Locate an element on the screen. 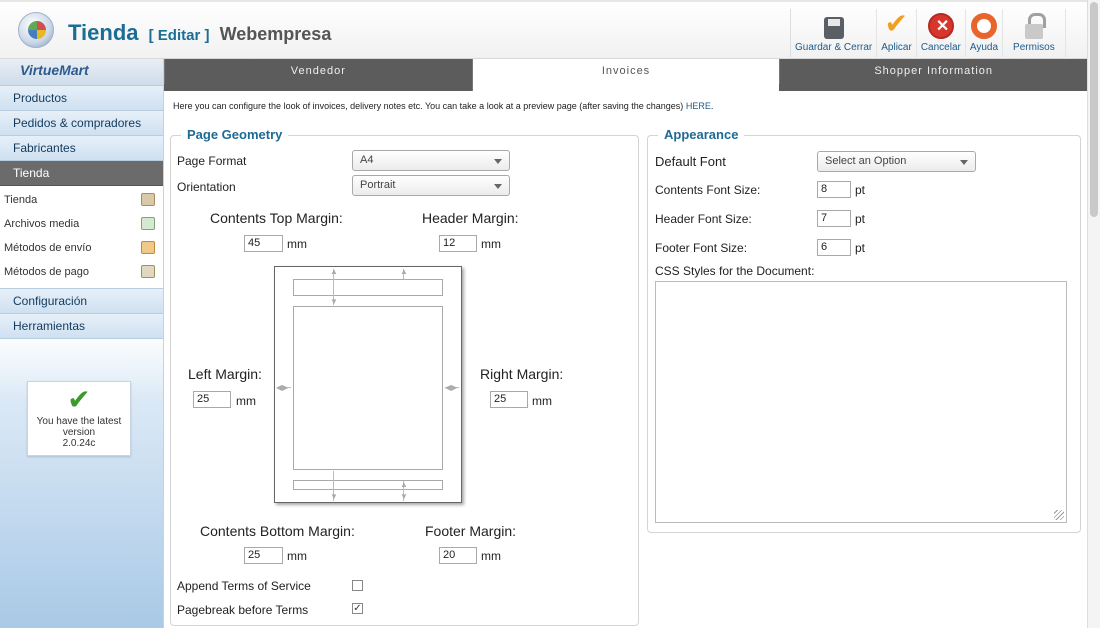 The image size is (1100, 628). sidebar-item-herramientas: Herramientas is located at coordinates (81, 326).